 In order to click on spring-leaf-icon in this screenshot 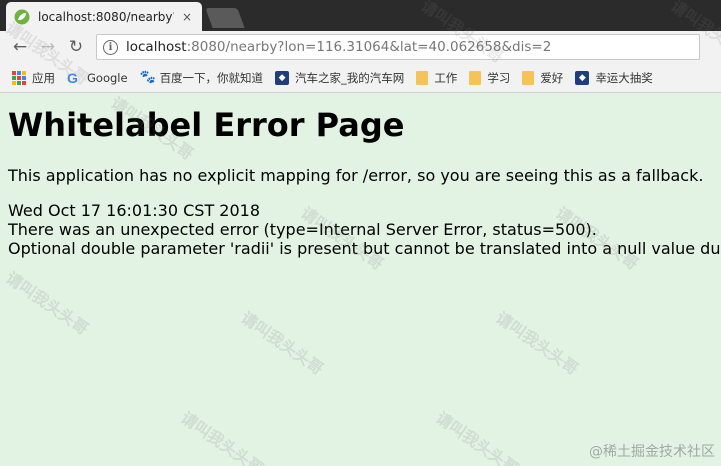, I will do `click(22, 17)`.